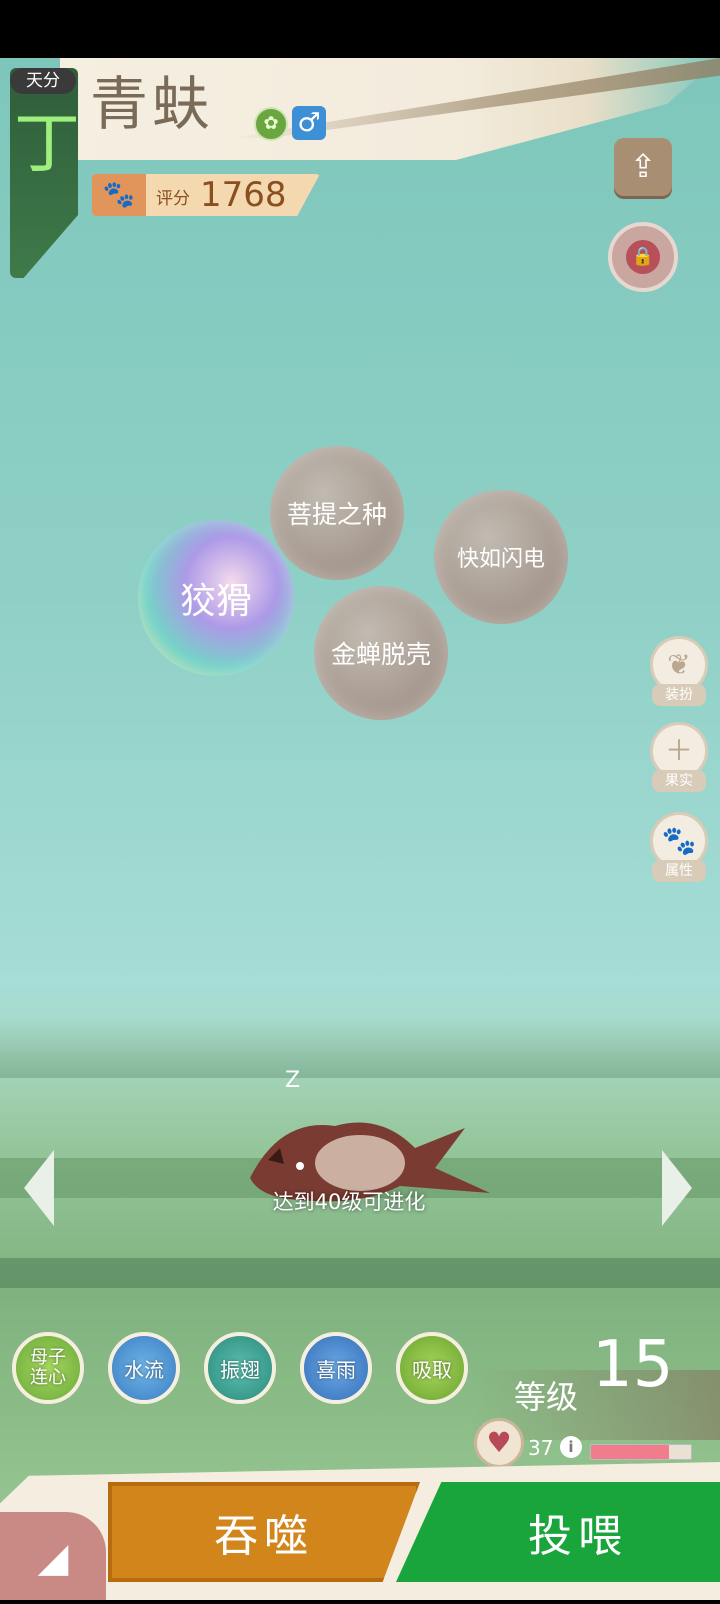 This screenshot has width=720, height=1604. What do you see at coordinates (633, 1365) in the screenshot?
I see `level-value: 15` at bounding box center [633, 1365].